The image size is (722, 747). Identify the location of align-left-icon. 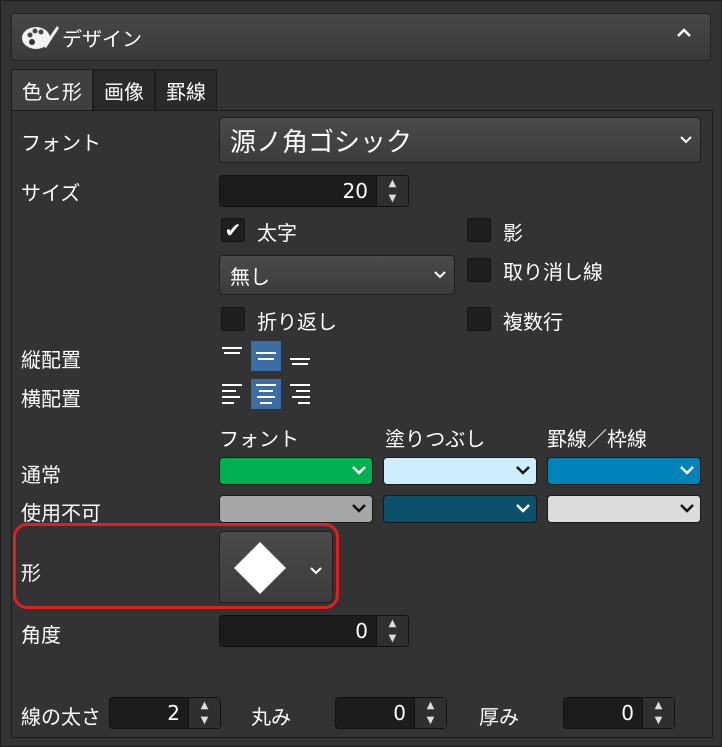
(232, 394).